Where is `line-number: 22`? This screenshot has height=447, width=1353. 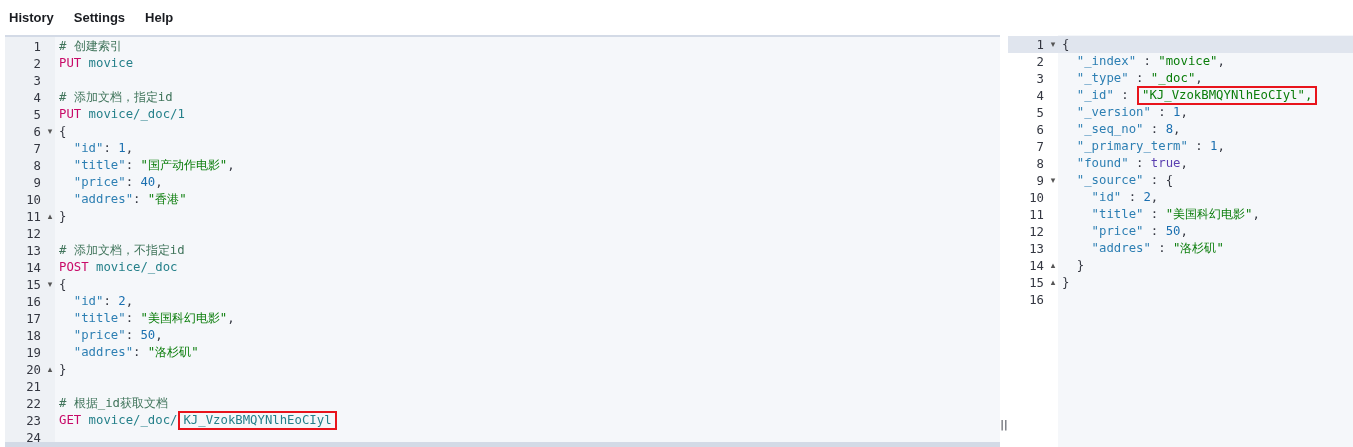 line-number: 22 is located at coordinates (33, 403).